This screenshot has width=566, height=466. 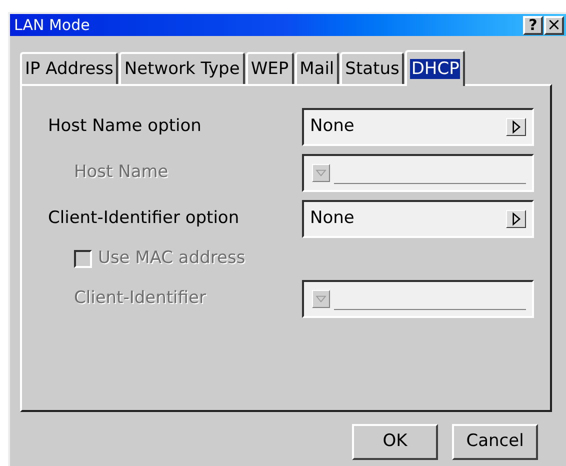 I want to click on tab: WEP, so click(x=270, y=68).